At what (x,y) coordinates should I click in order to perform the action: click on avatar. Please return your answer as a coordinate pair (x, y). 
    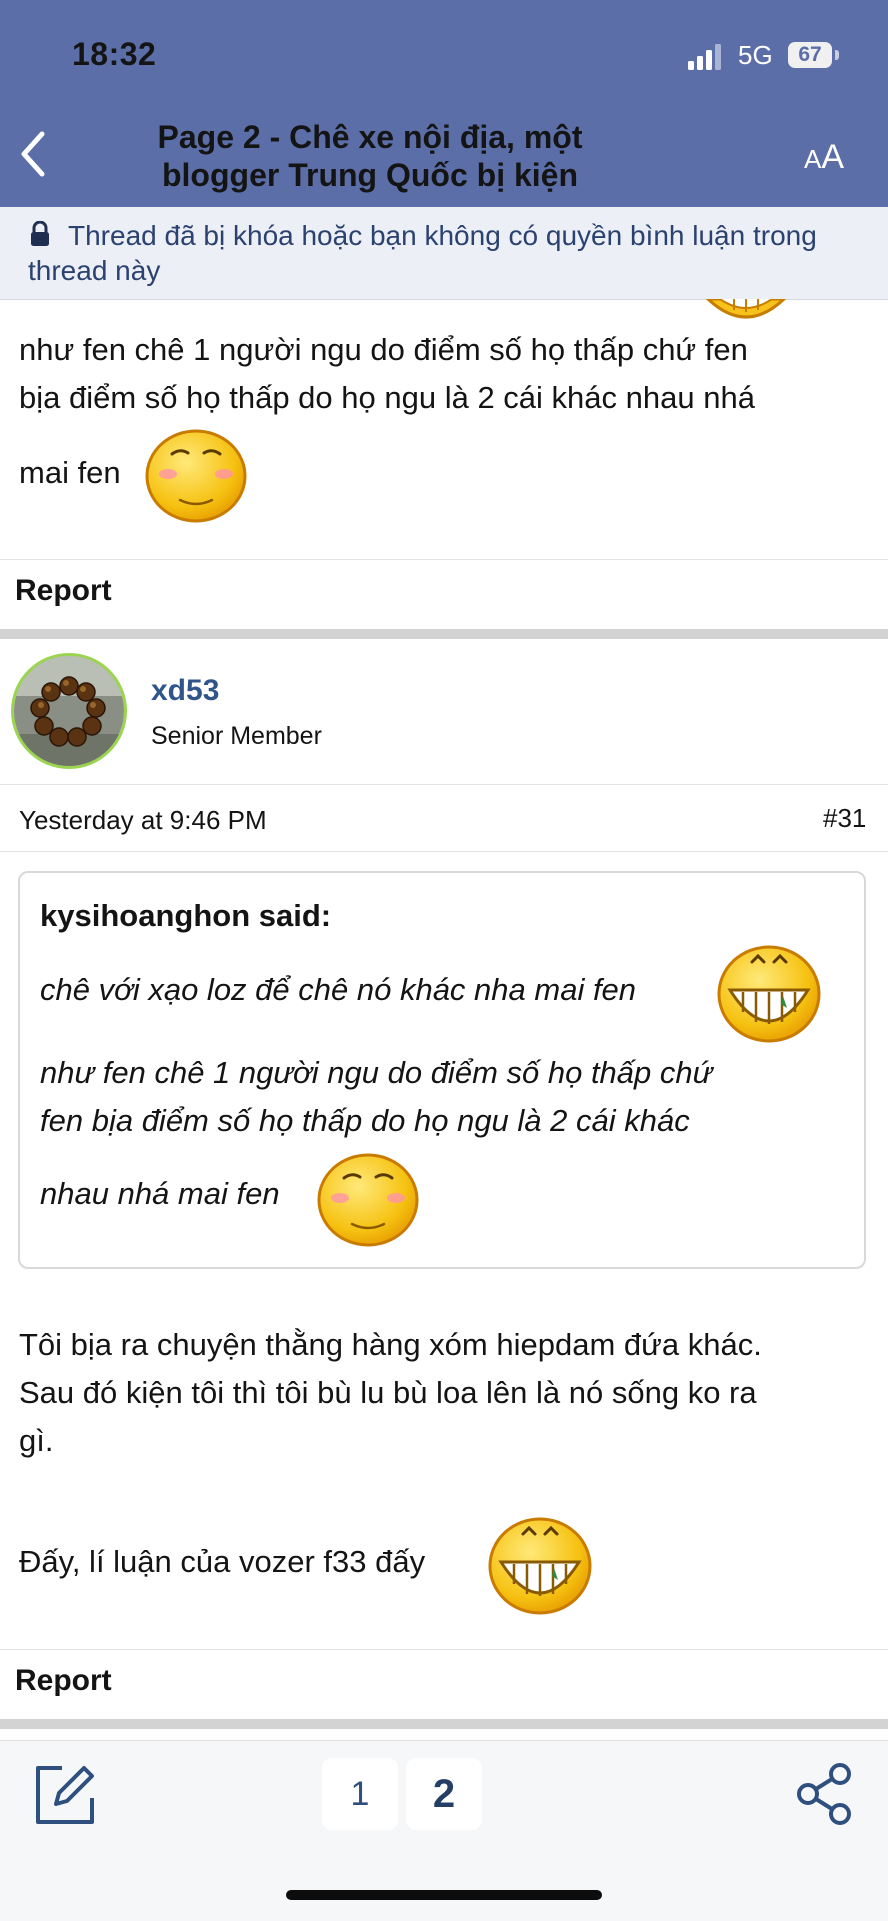
    Looking at the image, I should click on (69, 711).